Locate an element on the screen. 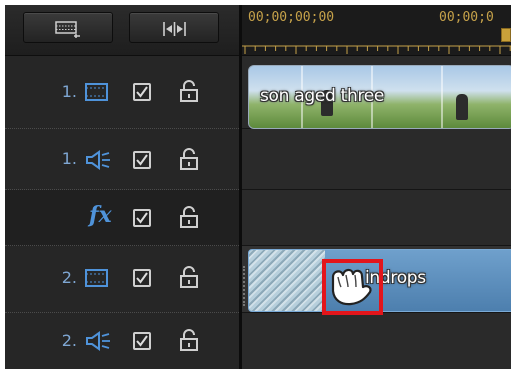  fit-timeline-icon is located at coordinates (174, 29).